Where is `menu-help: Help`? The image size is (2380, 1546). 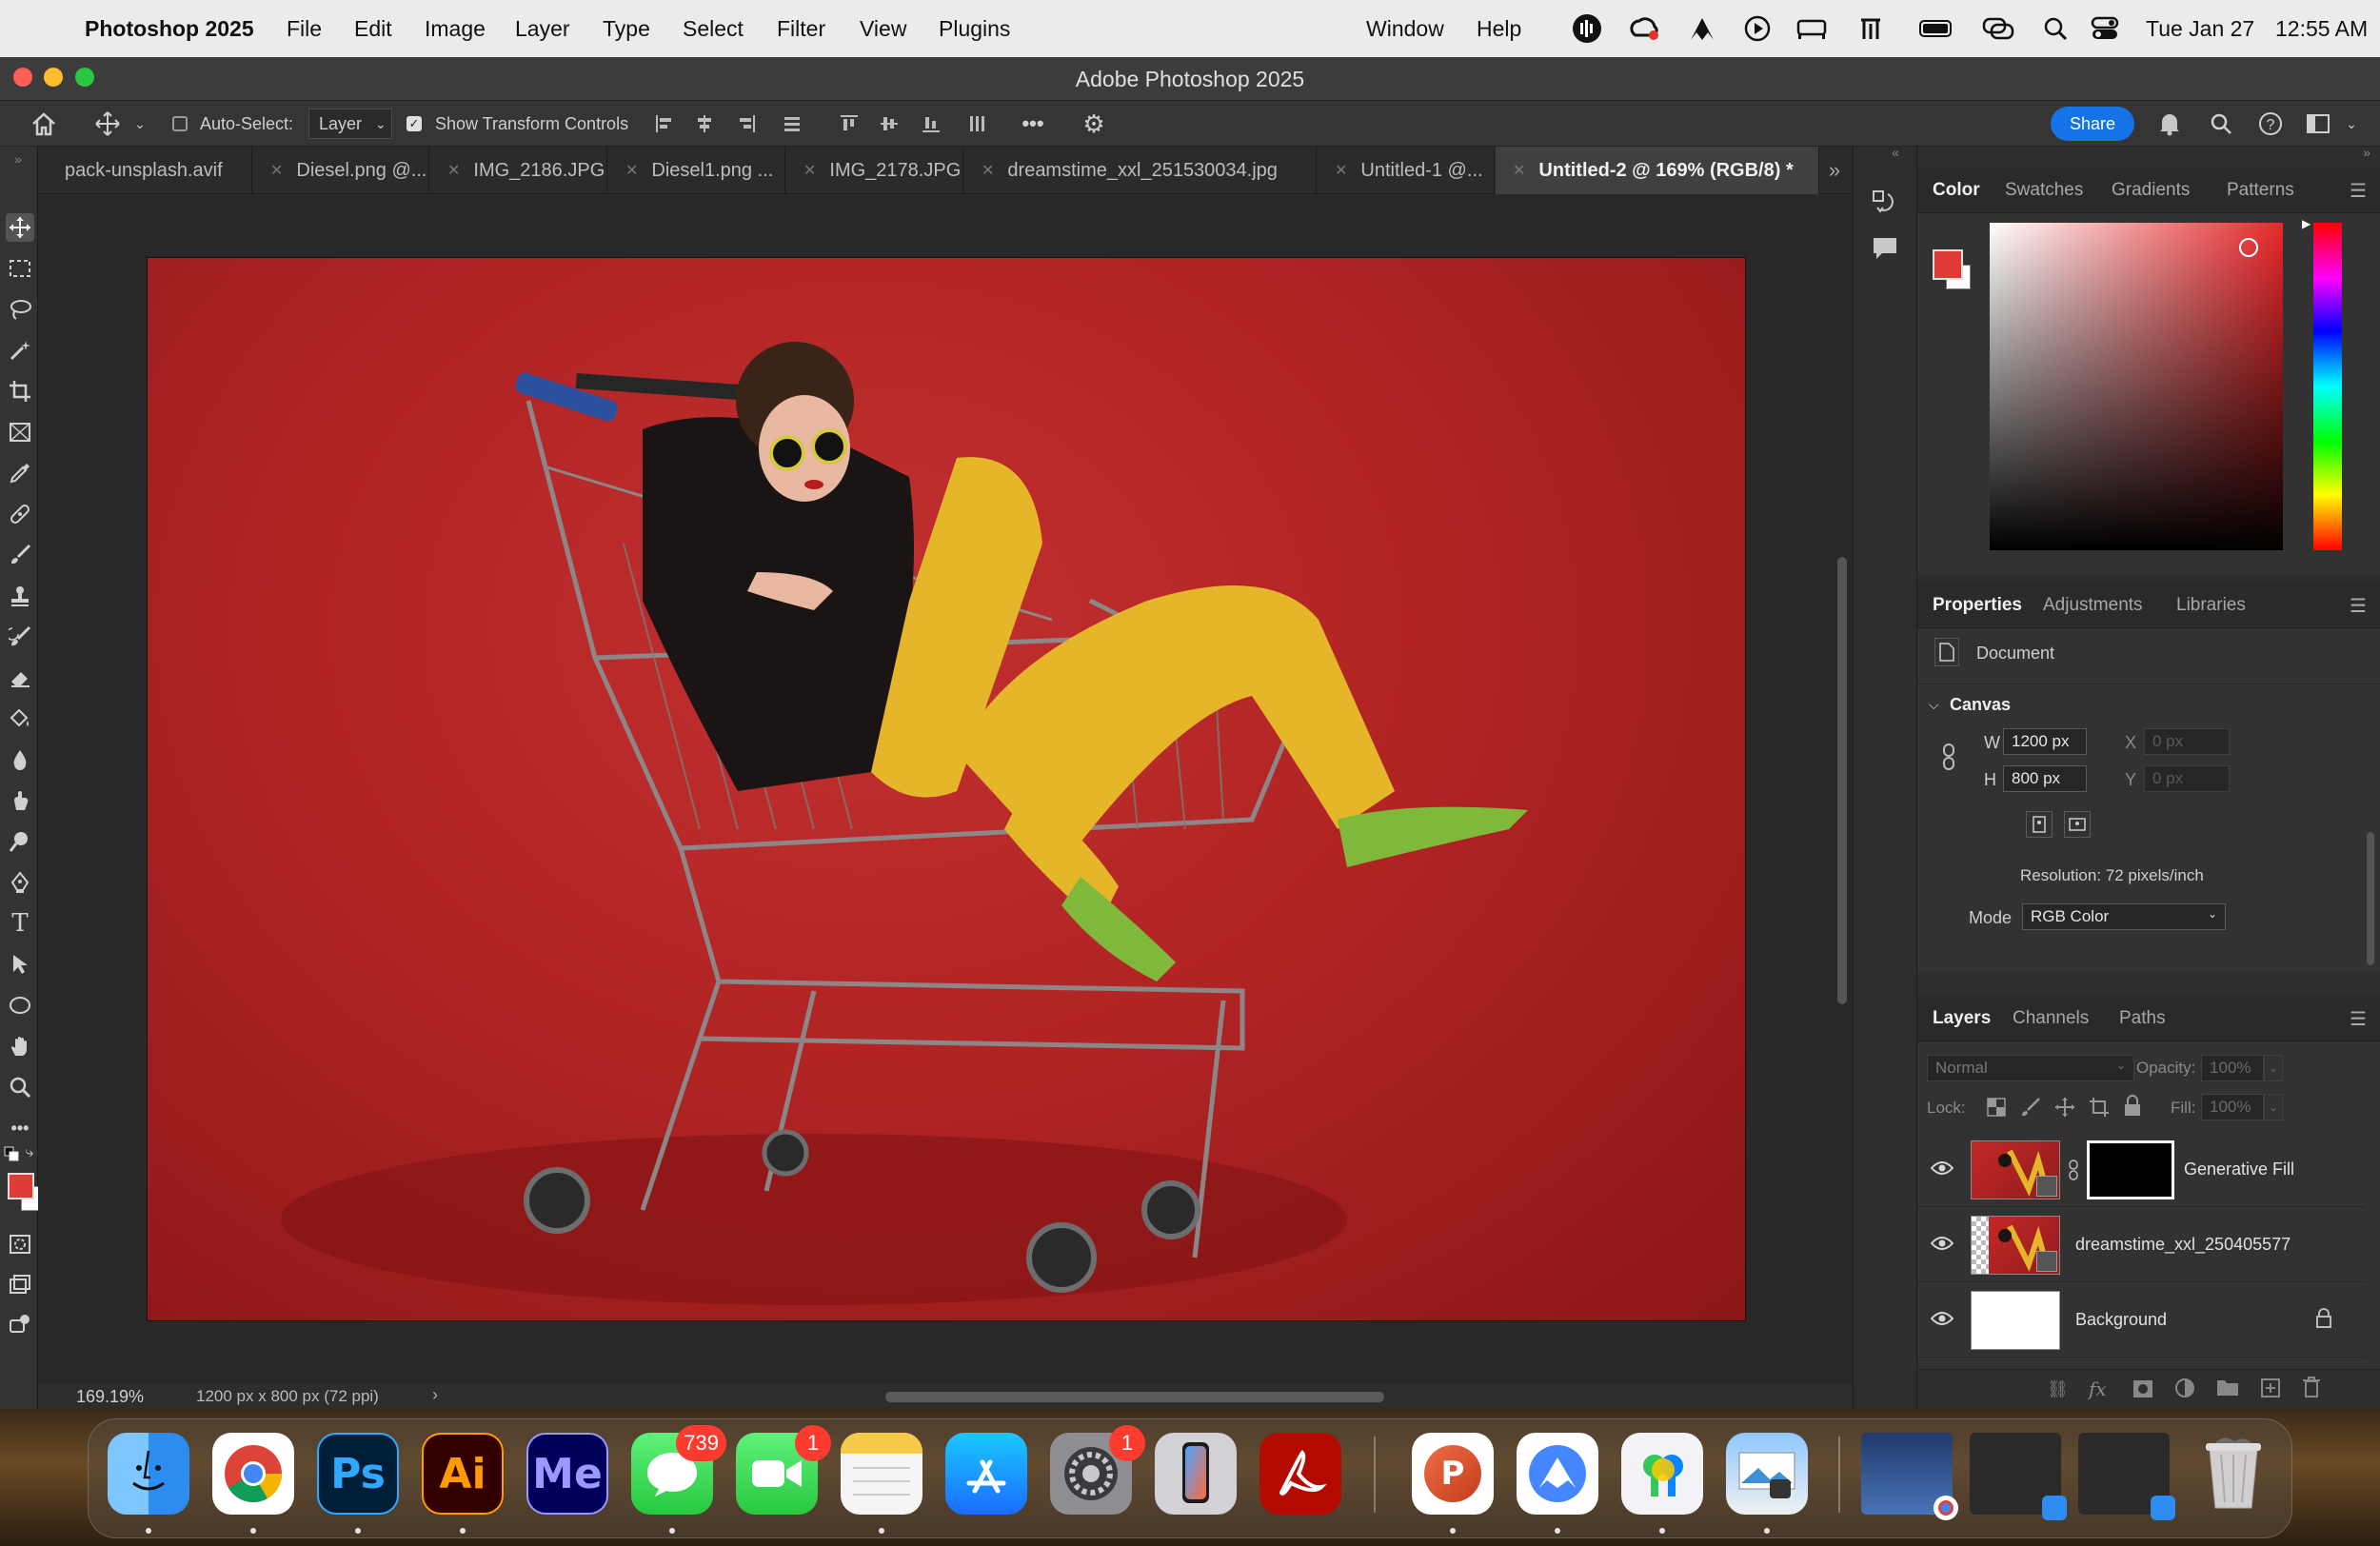 menu-help: Help is located at coordinates (1499, 29).